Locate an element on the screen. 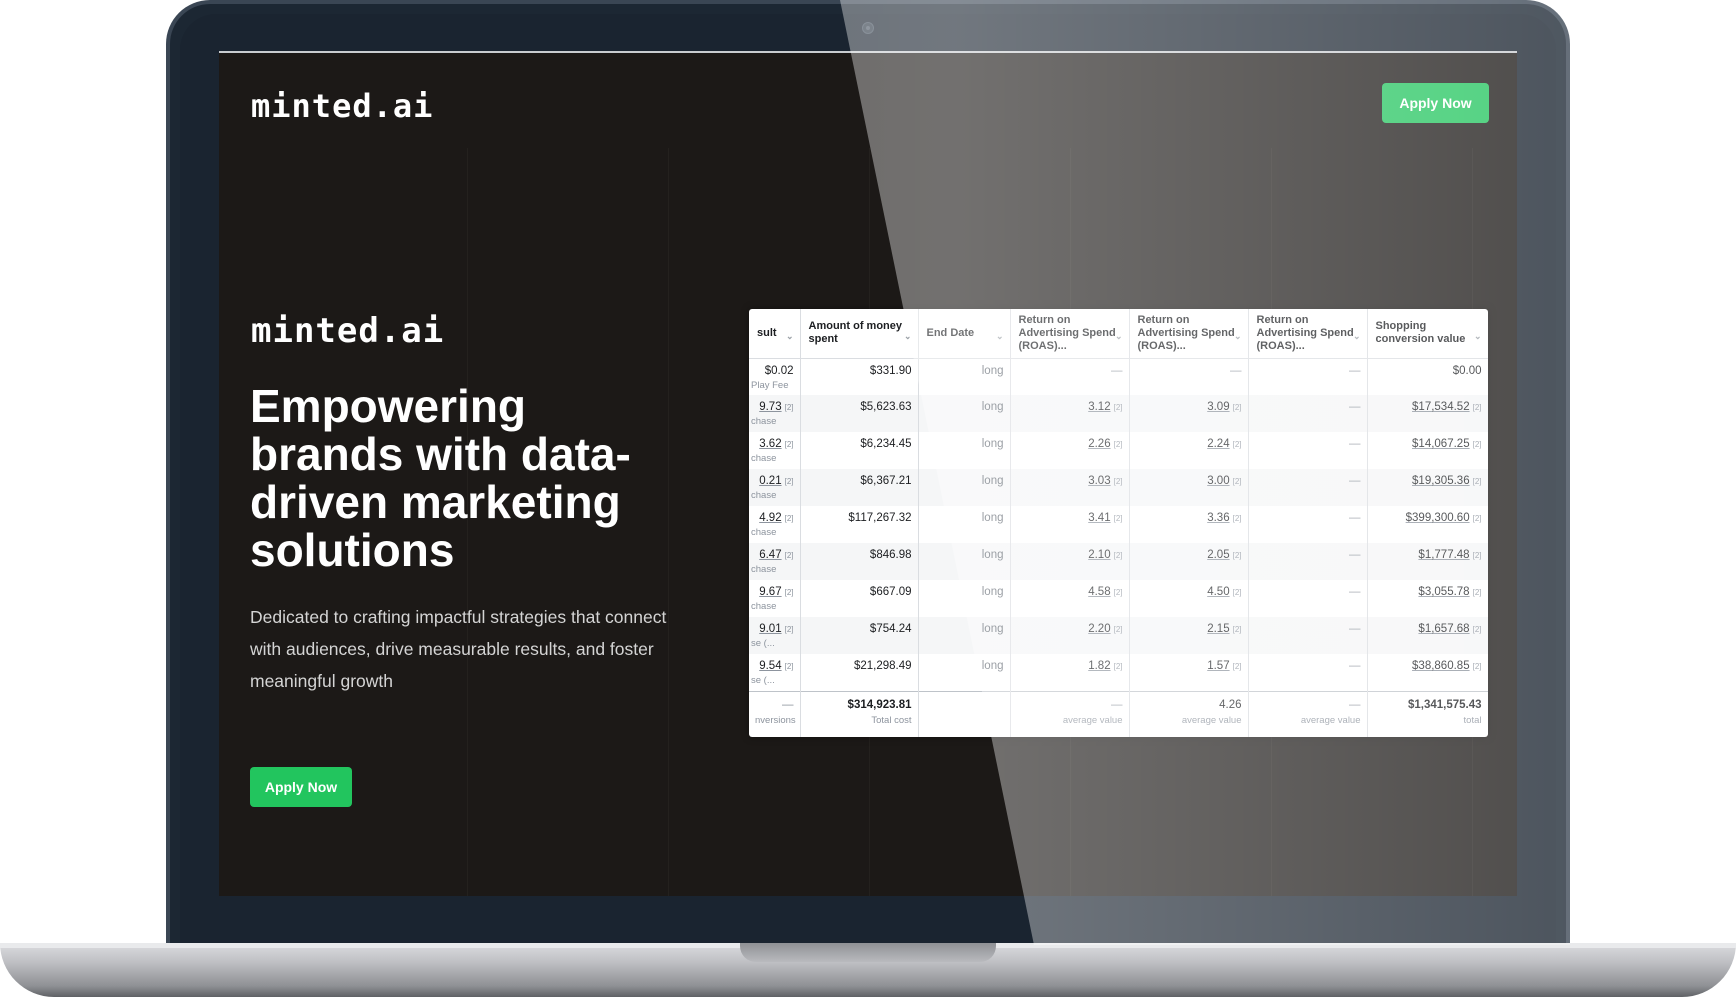 This screenshot has height=997, width=1736. roas-value: 3.12 is located at coordinates (1099, 407).